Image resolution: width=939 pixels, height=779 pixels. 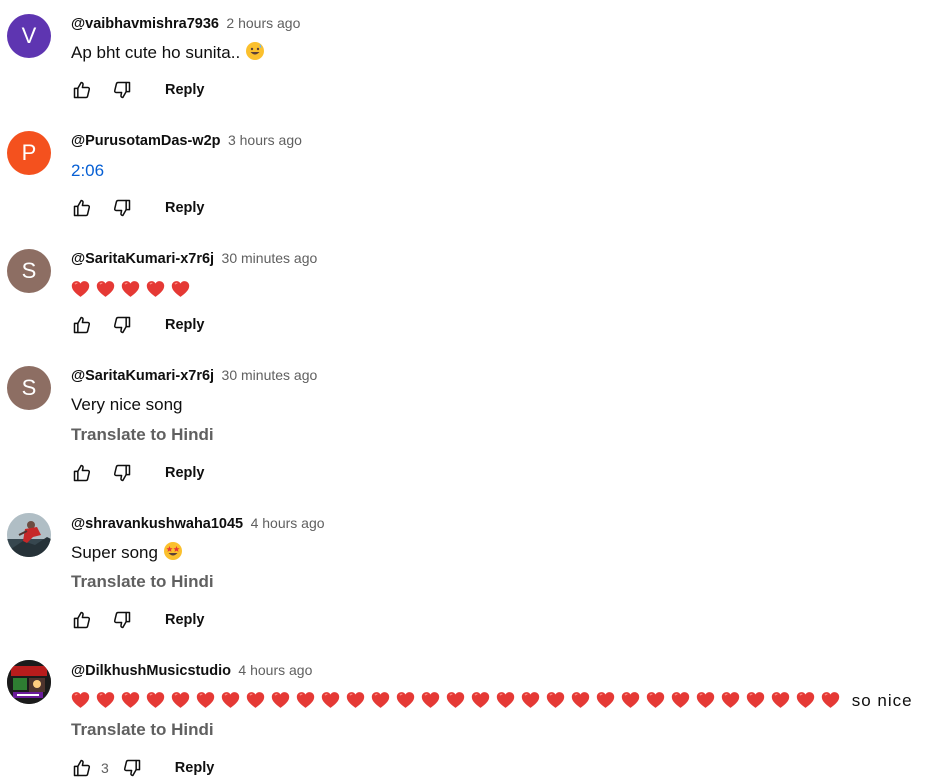 I want to click on comment-header: @PurusotamDas-w2p 3 hours ago, so click(x=186, y=140).